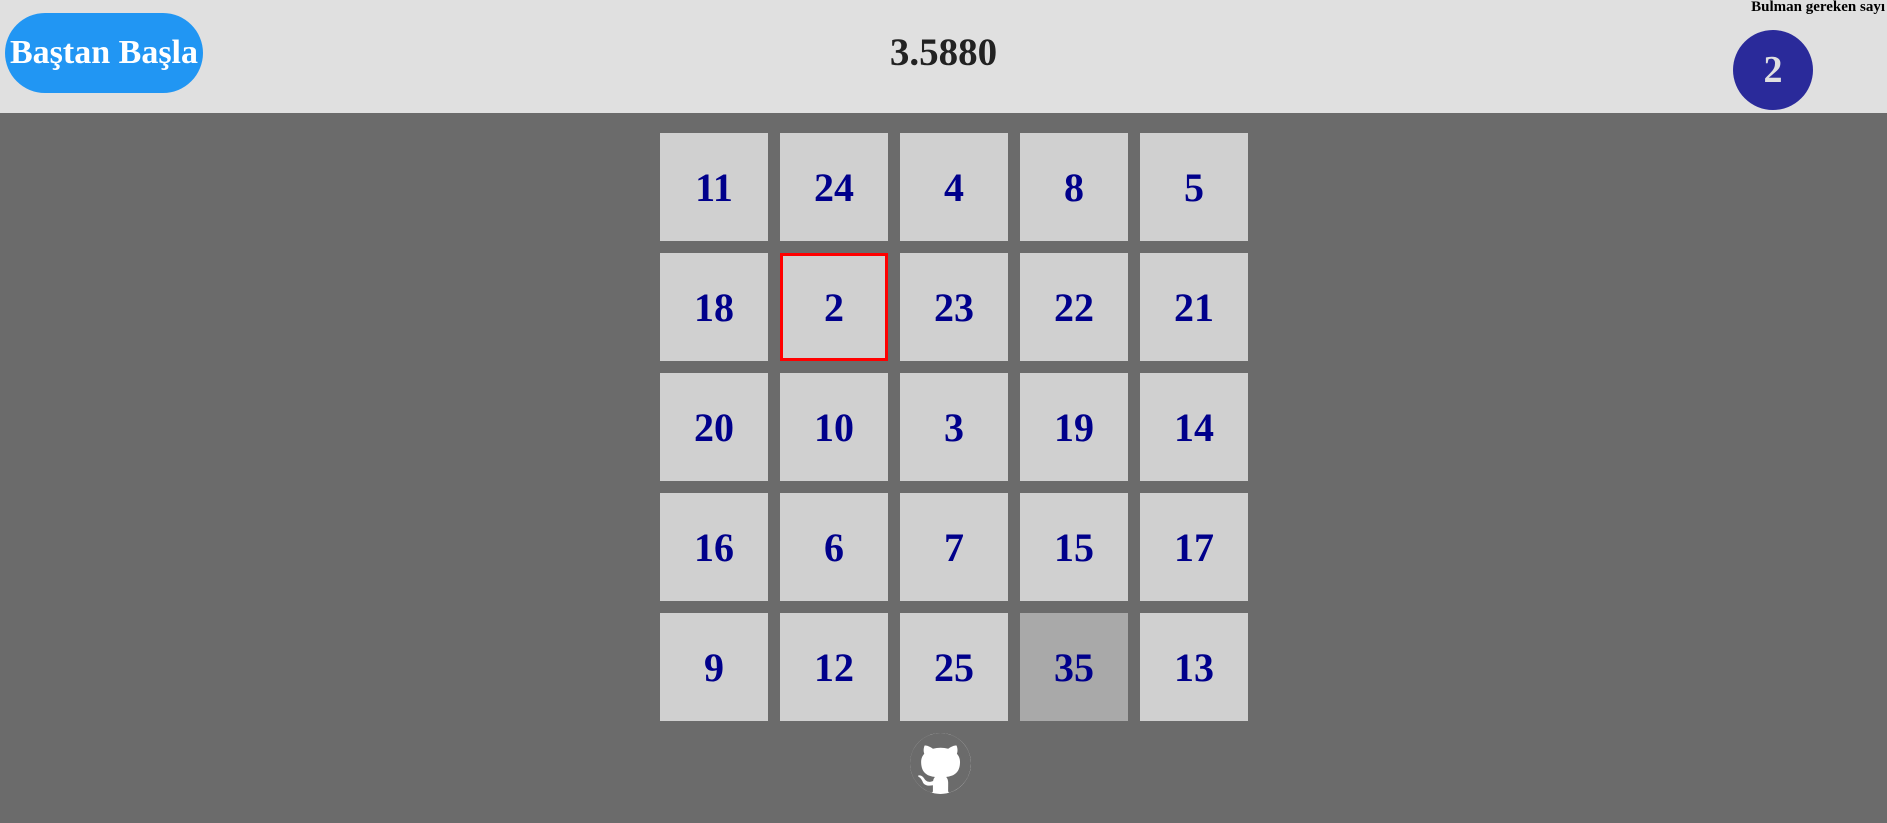 This screenshot has width=1887, height=823. I want to click on grid-cell: 22, so click(1074, 307).